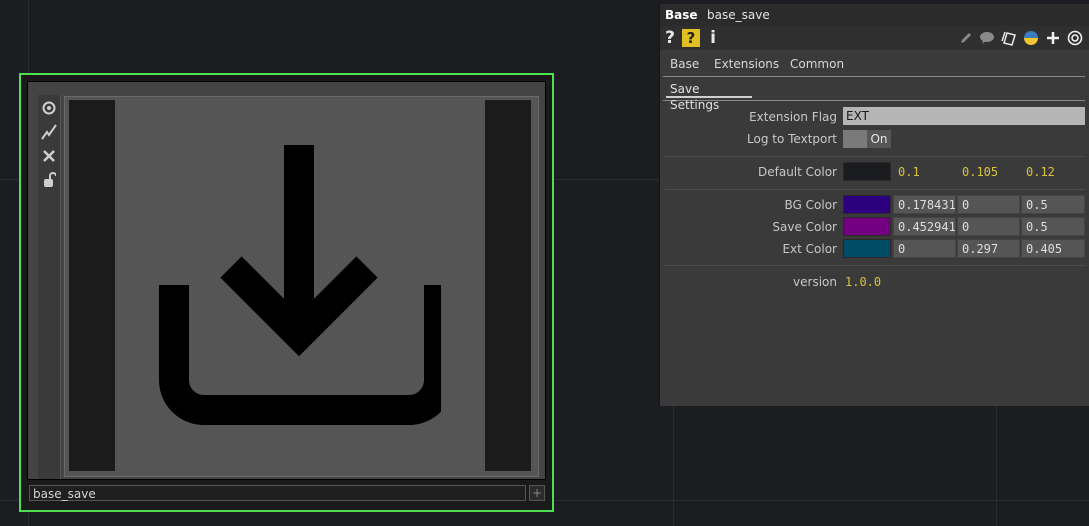 The height and width of the screenshot is (526, 1089). What do you see at coordinates (691, 38) in the screenshot?
I see `python-help-icon: ?` at bounding box center [691, 38].